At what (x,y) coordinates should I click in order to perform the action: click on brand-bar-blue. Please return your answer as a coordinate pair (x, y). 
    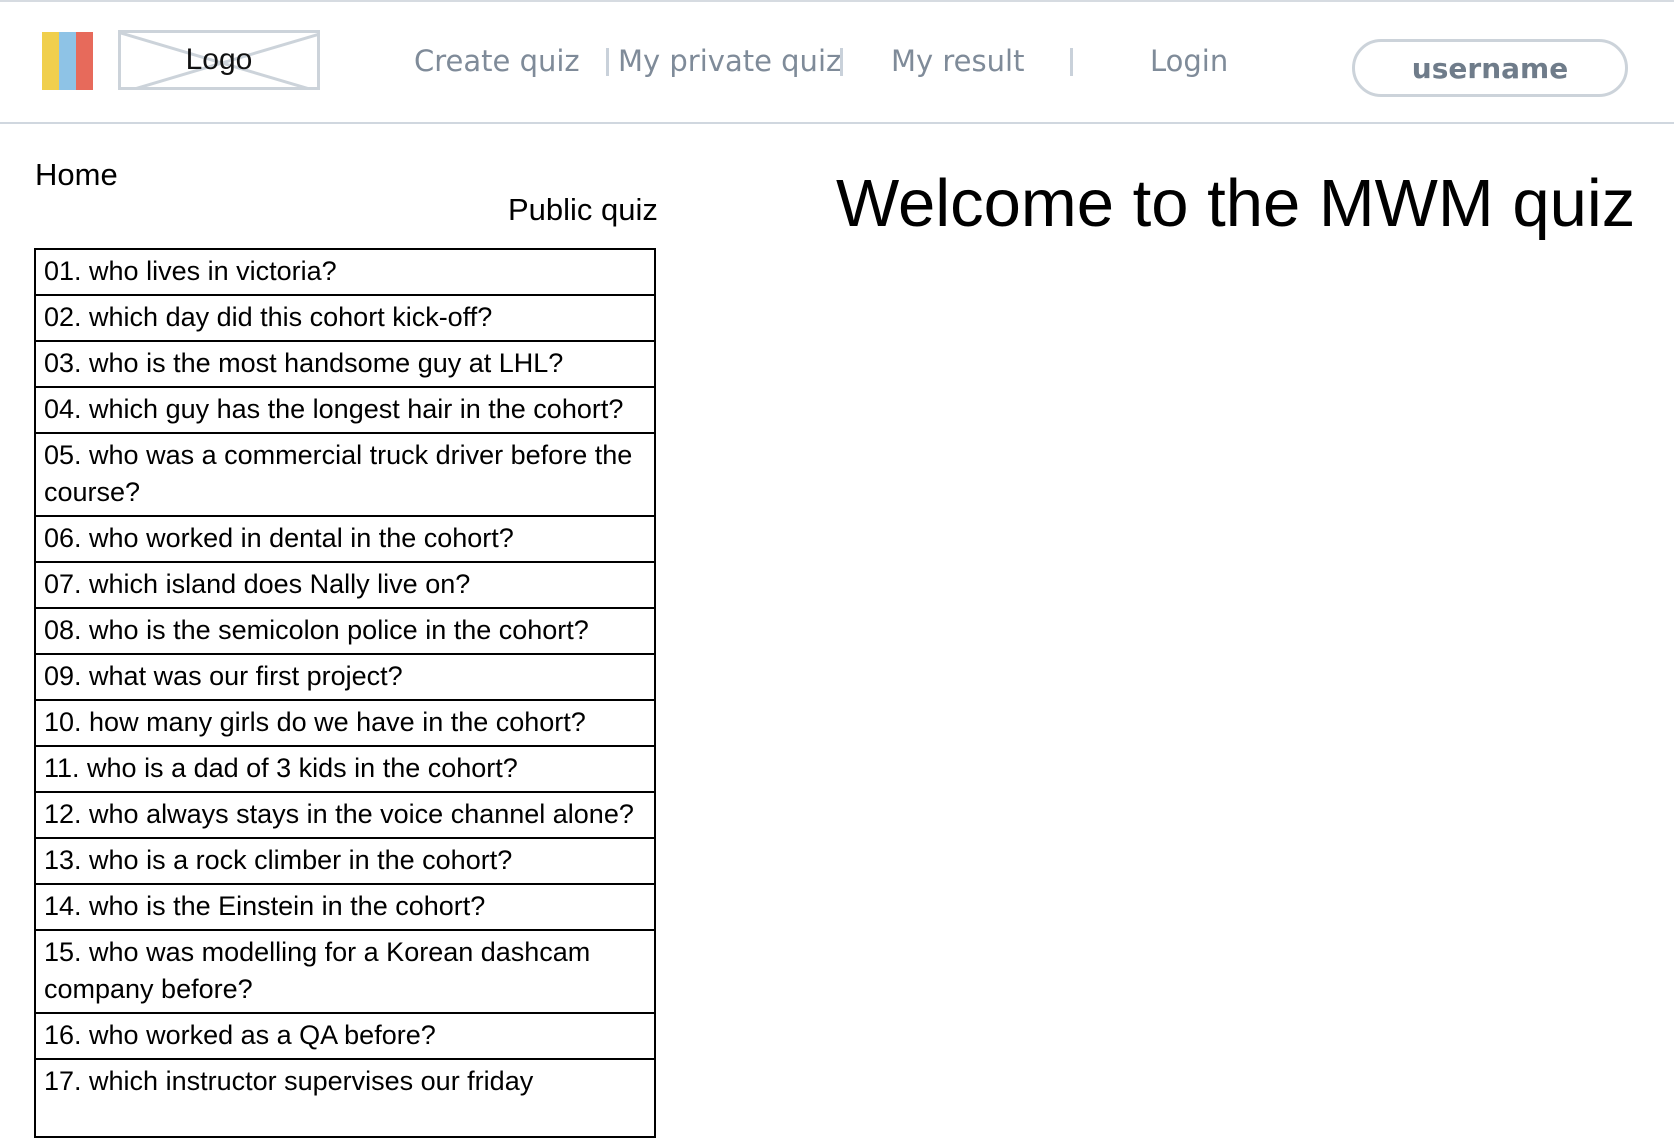
    Looking at the image, I should click on (67, 61).